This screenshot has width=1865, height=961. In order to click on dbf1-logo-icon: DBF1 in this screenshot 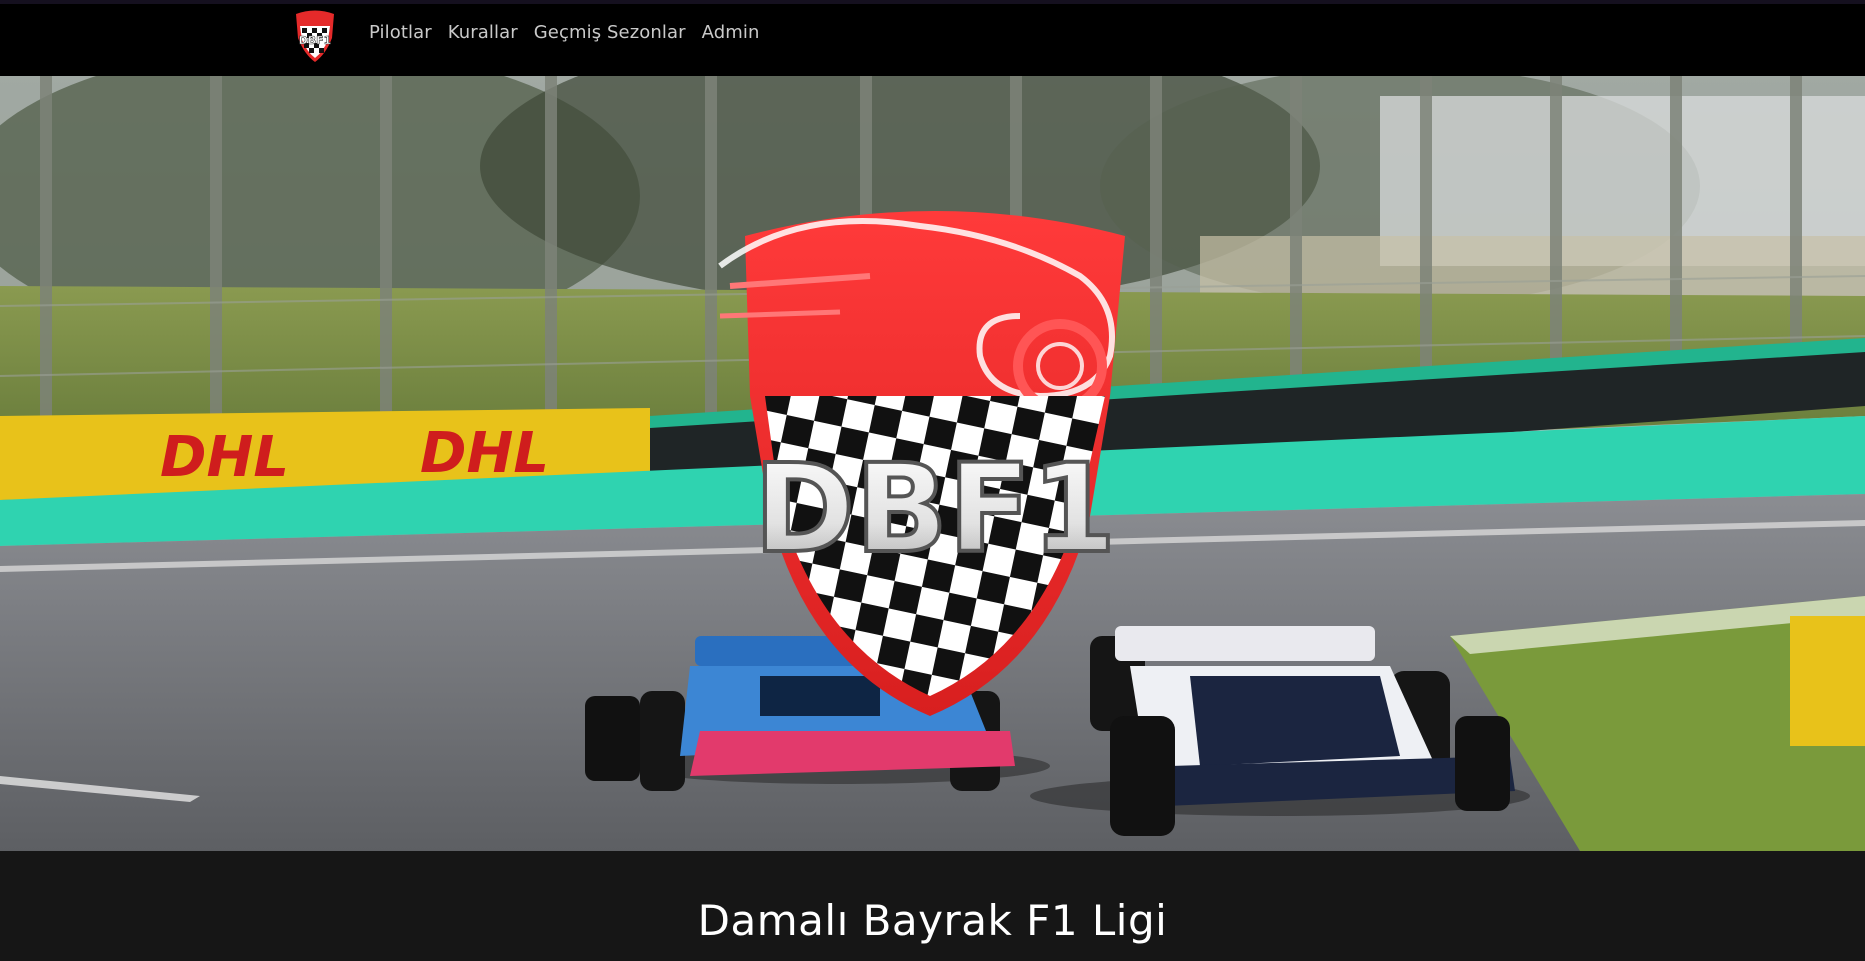, I will do `click(315, 36)`.